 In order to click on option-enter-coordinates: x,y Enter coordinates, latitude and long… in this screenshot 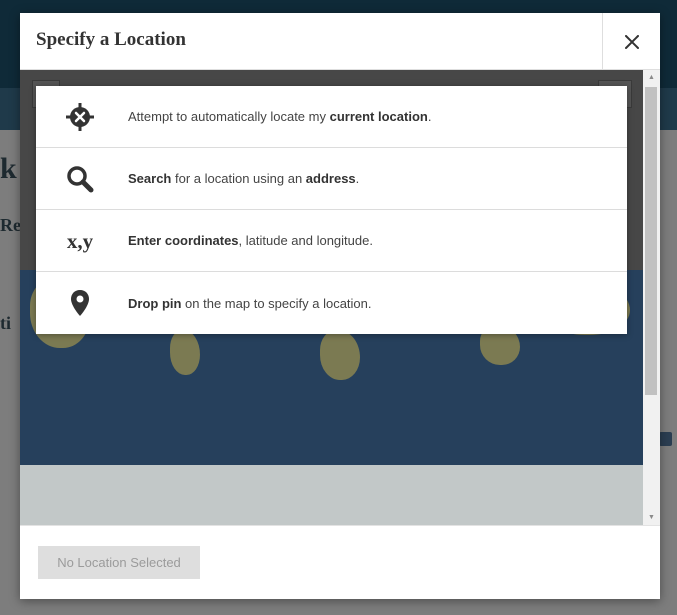, I will do `click(331, 241)`.